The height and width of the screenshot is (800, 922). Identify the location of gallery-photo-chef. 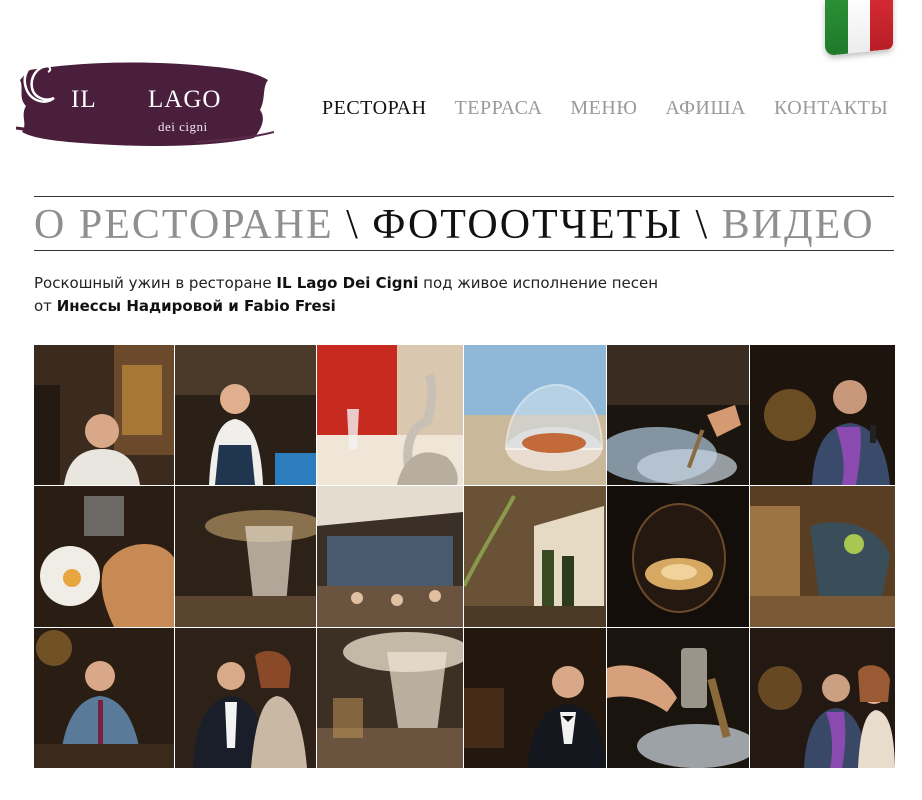
(104, 415).